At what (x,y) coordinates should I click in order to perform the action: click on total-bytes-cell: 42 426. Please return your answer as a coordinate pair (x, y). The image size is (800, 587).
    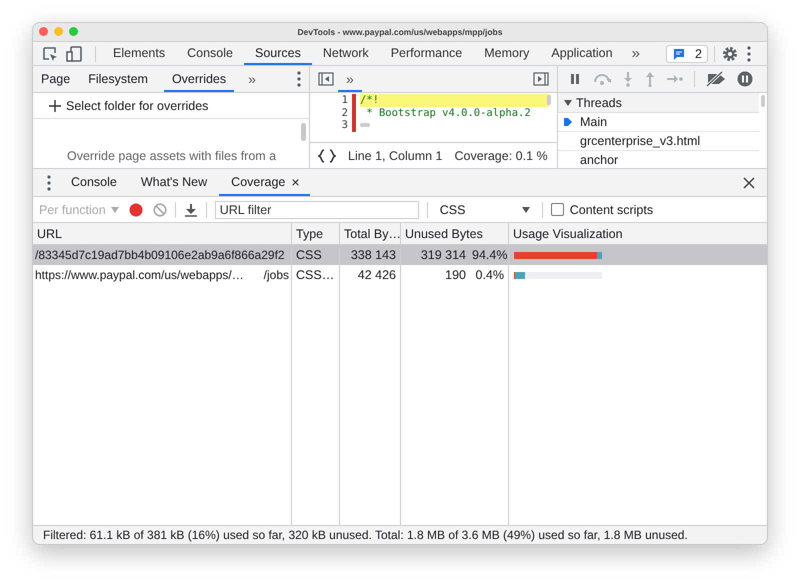
    Looking at the image, I should click on (370, 275).